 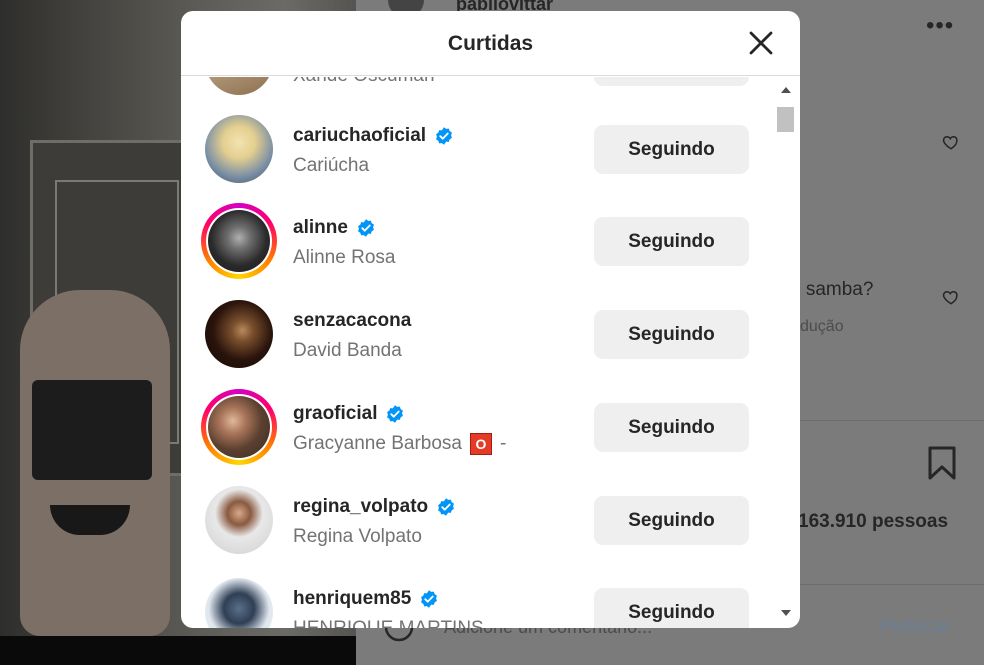 What do you see at coordinates (476, 149) in the screenshot?
I see `list-item: cariuchaoficial Cariúcha Seguindo` at bounding box center [476, 149].